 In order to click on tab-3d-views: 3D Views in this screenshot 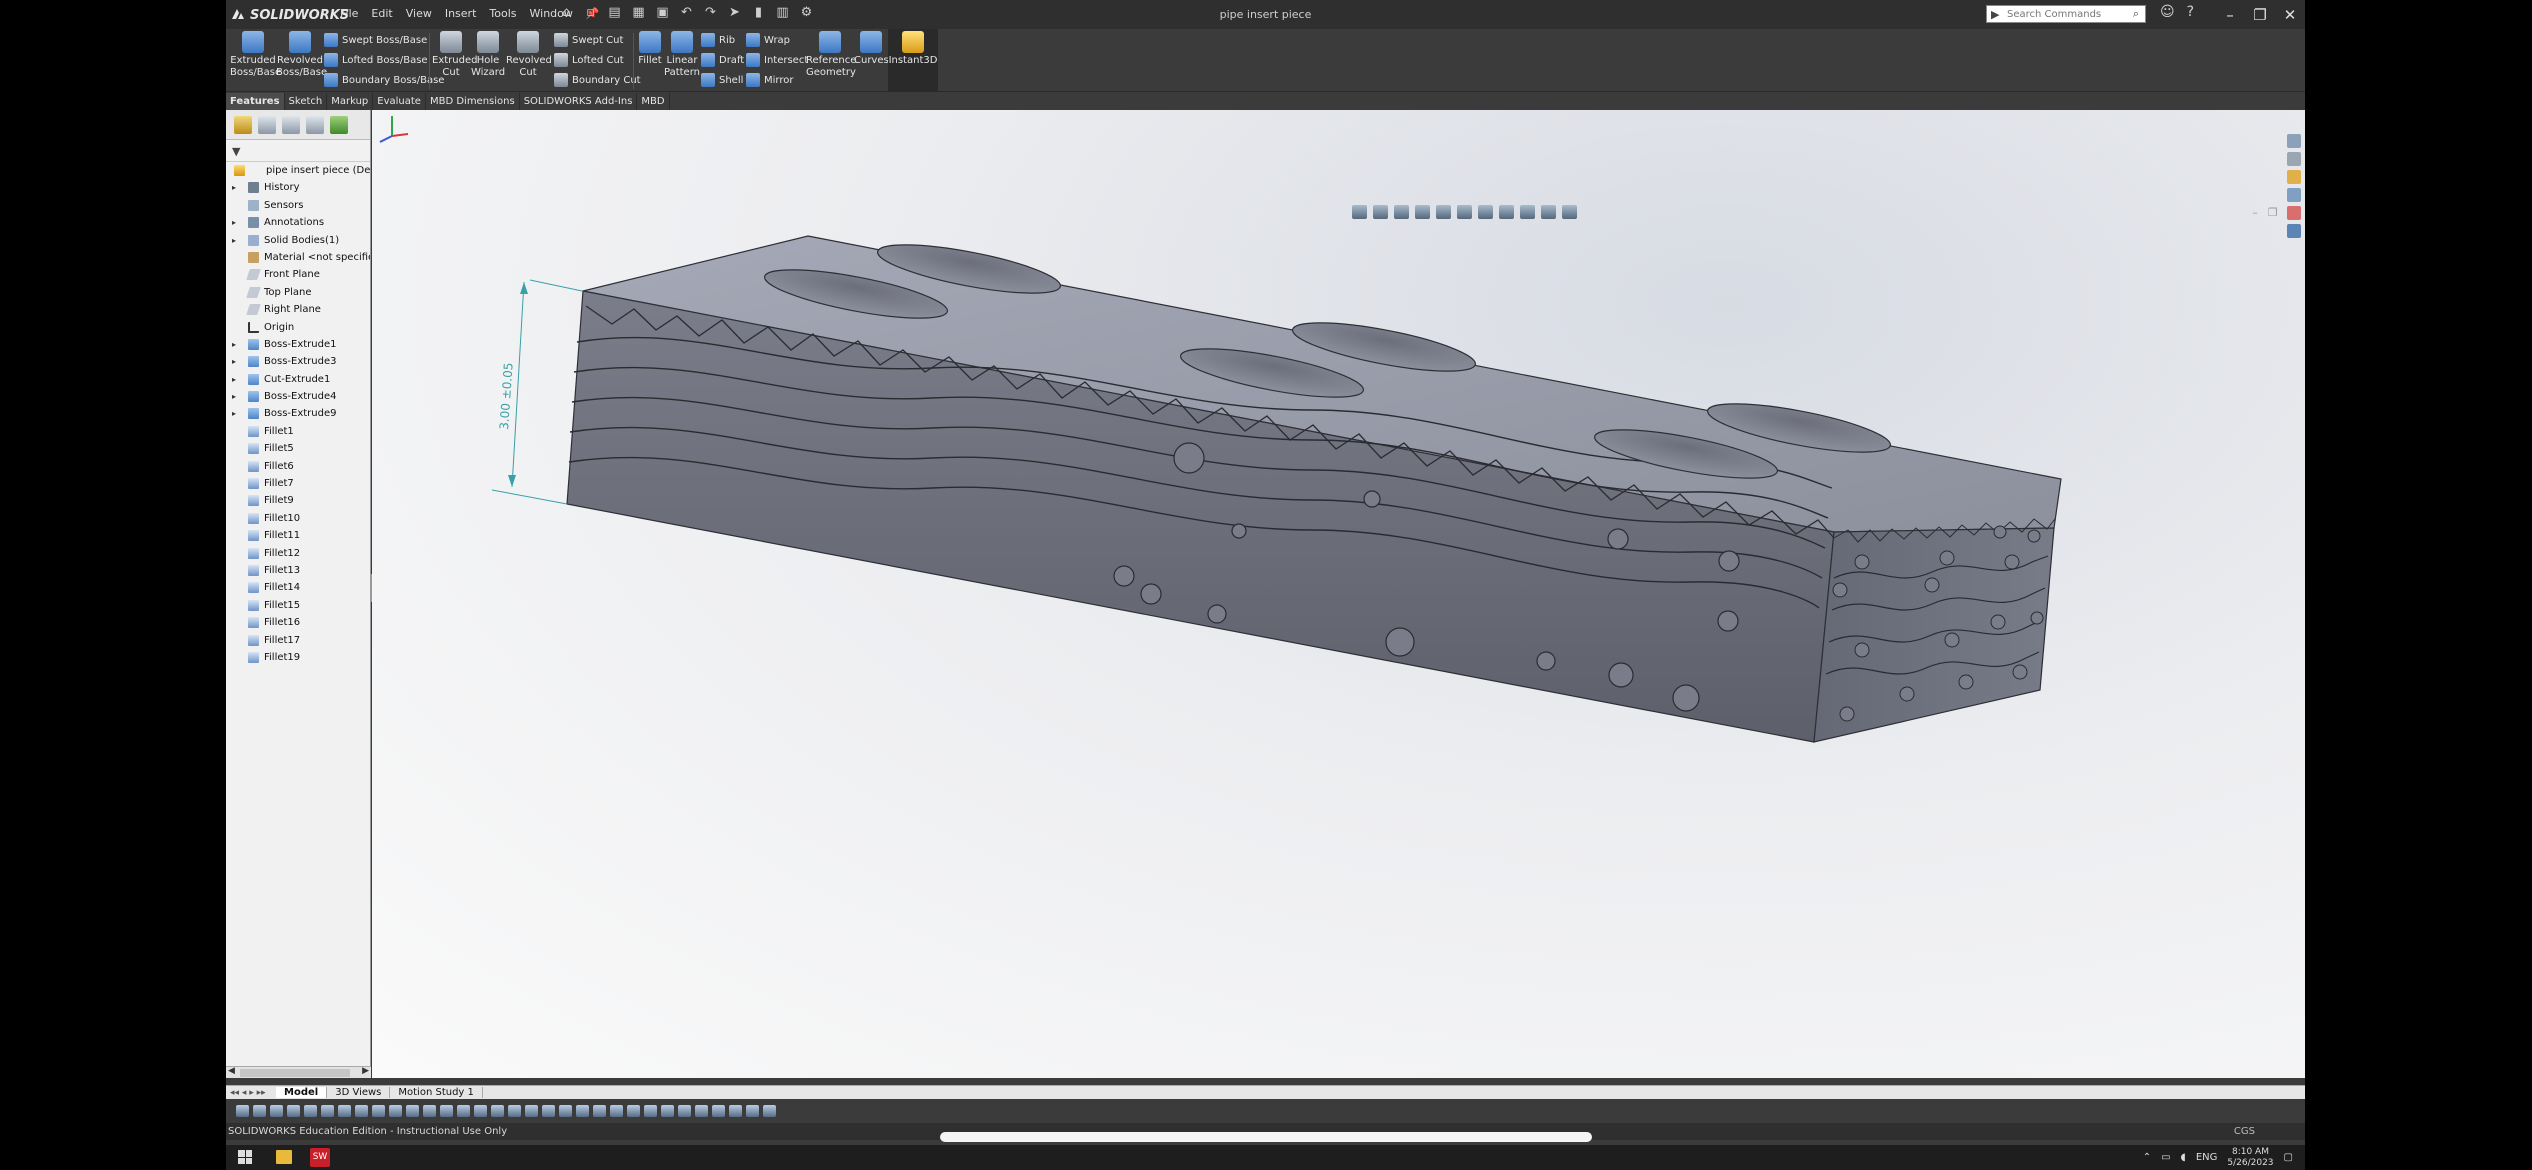, I will do `click(359, 1092)`.